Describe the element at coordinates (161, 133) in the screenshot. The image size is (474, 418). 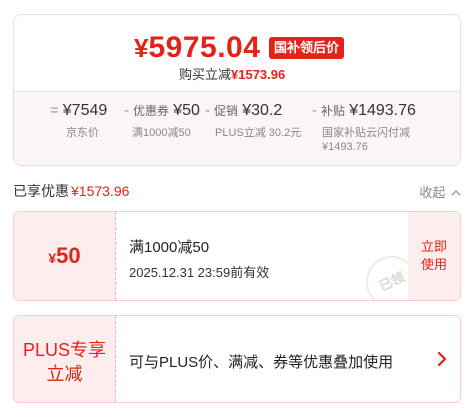
I see `formula-sub: 满1000减50` at that location.